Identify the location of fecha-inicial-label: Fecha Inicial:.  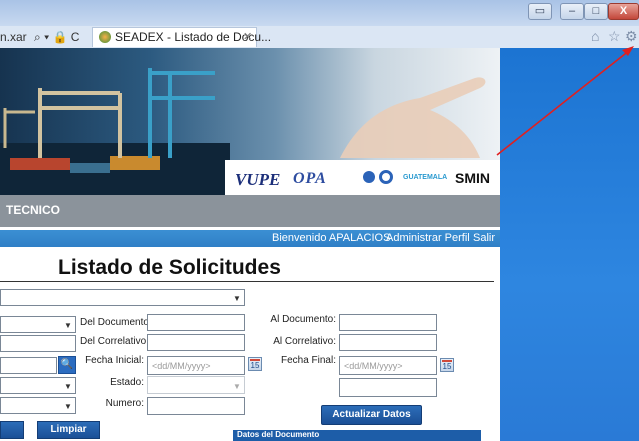
(114, 360).